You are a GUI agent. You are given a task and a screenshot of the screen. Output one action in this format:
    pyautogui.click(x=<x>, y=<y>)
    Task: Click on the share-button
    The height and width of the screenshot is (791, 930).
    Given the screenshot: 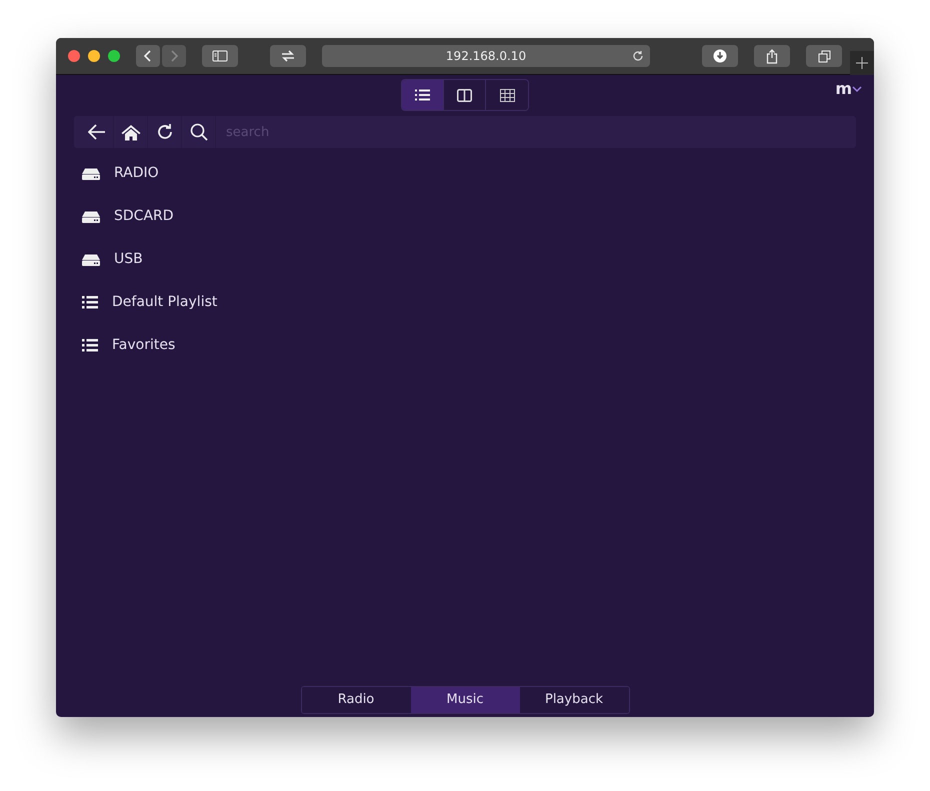 What is the action you would take?
    pyautogui.click(x=772, y=56)
    